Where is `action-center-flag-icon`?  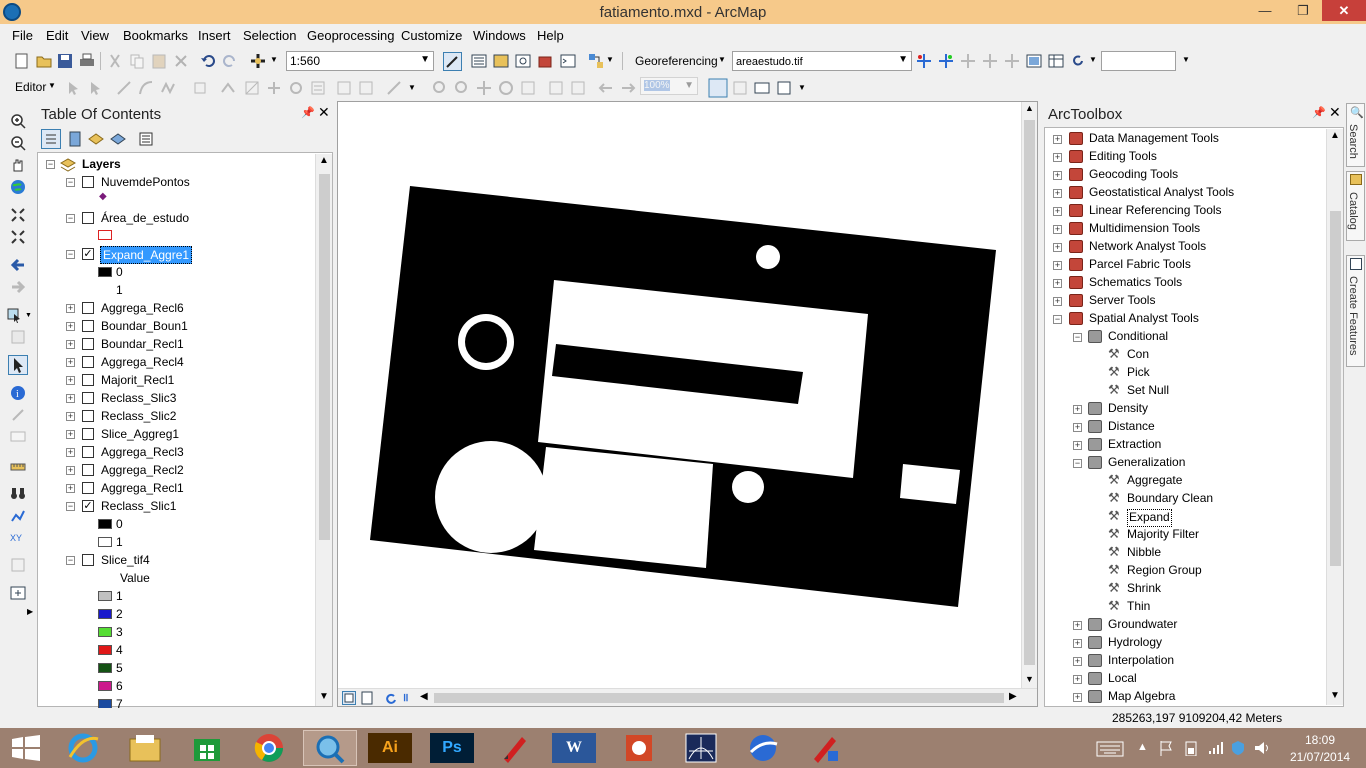 action-center-flag-icon is located at coordinates (1166, 748).